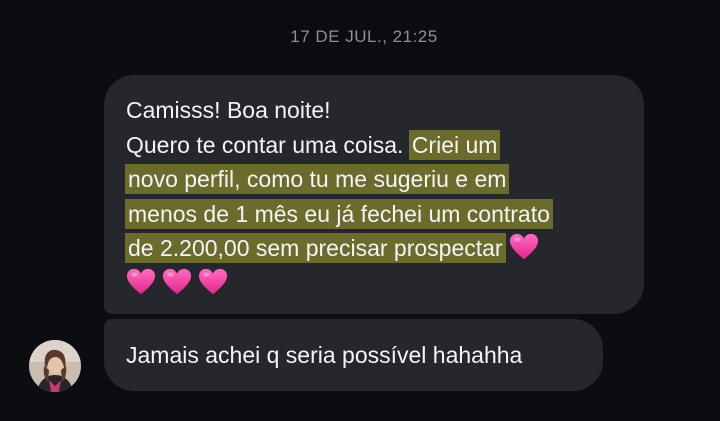 Image resolution: width=720 pixels, height=421 pixels. What do you see at coordinates (364, 36) in the screenshot?
I see `timestamp: 17 DE JUL., 21:25` at bounding box center [364, 36].